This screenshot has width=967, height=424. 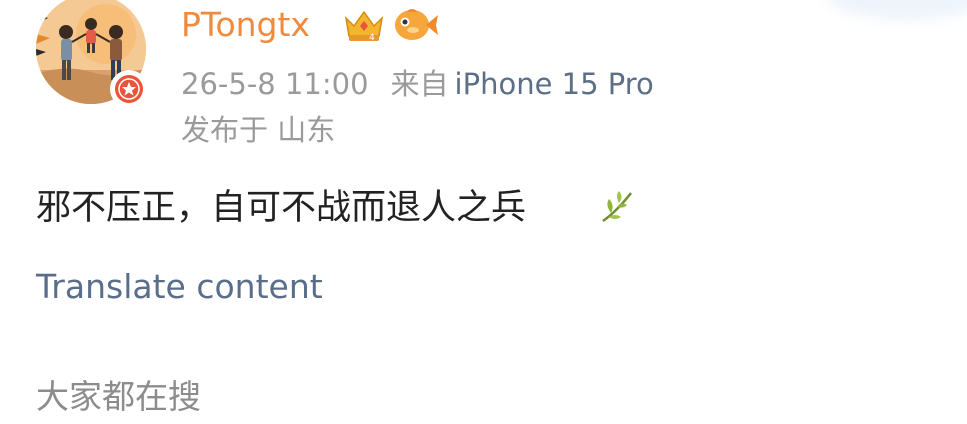 I want to click on trending-search-heading: 大家都在搜, so click(x=118, y=396).